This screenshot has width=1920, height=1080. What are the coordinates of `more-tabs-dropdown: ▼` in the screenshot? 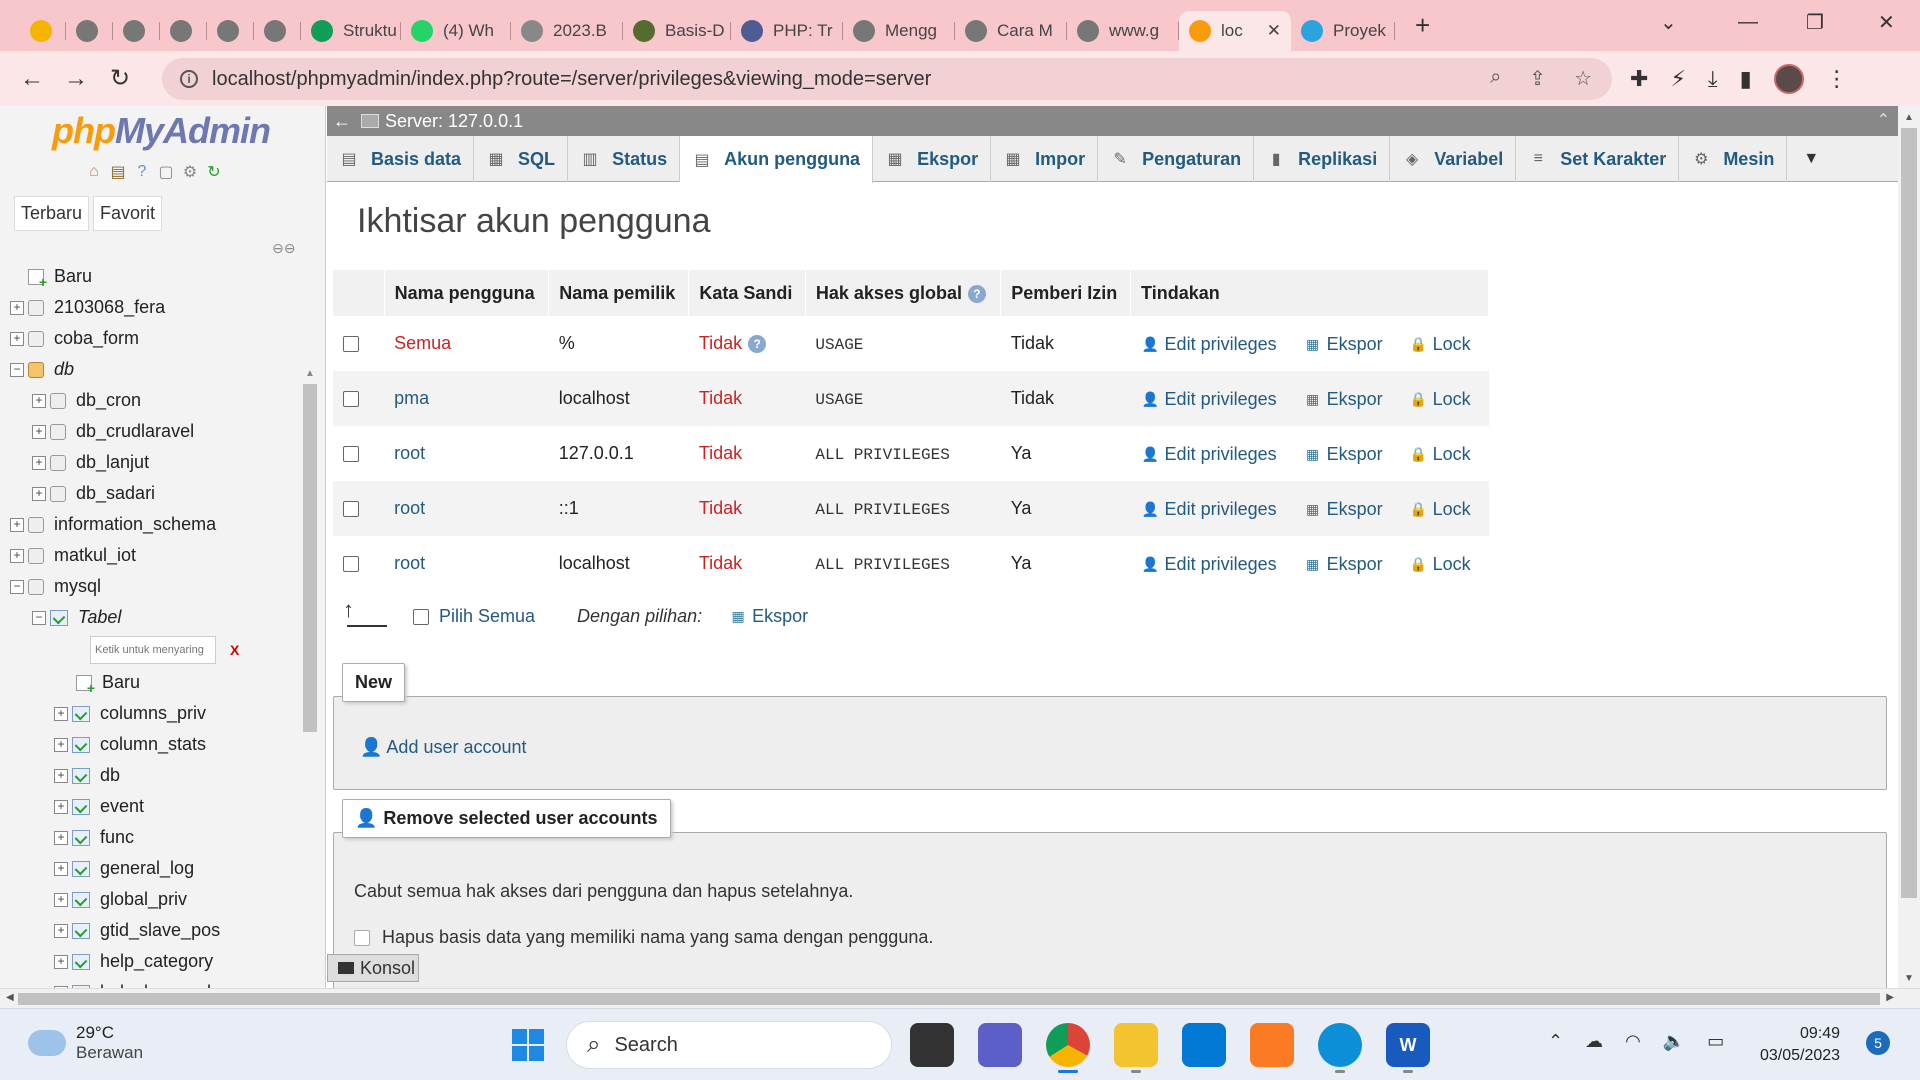 It's located at (1811, 159).